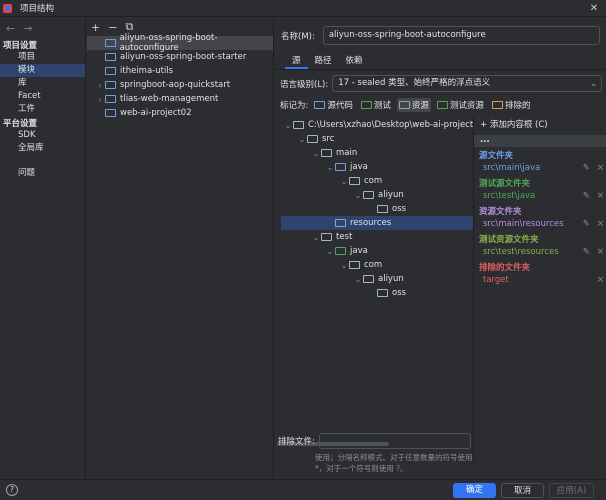  What do you see at coordinates (42, 173) in the screenshot?
I see `nav-item-problems: 问题` at bounding box center [42, 173].